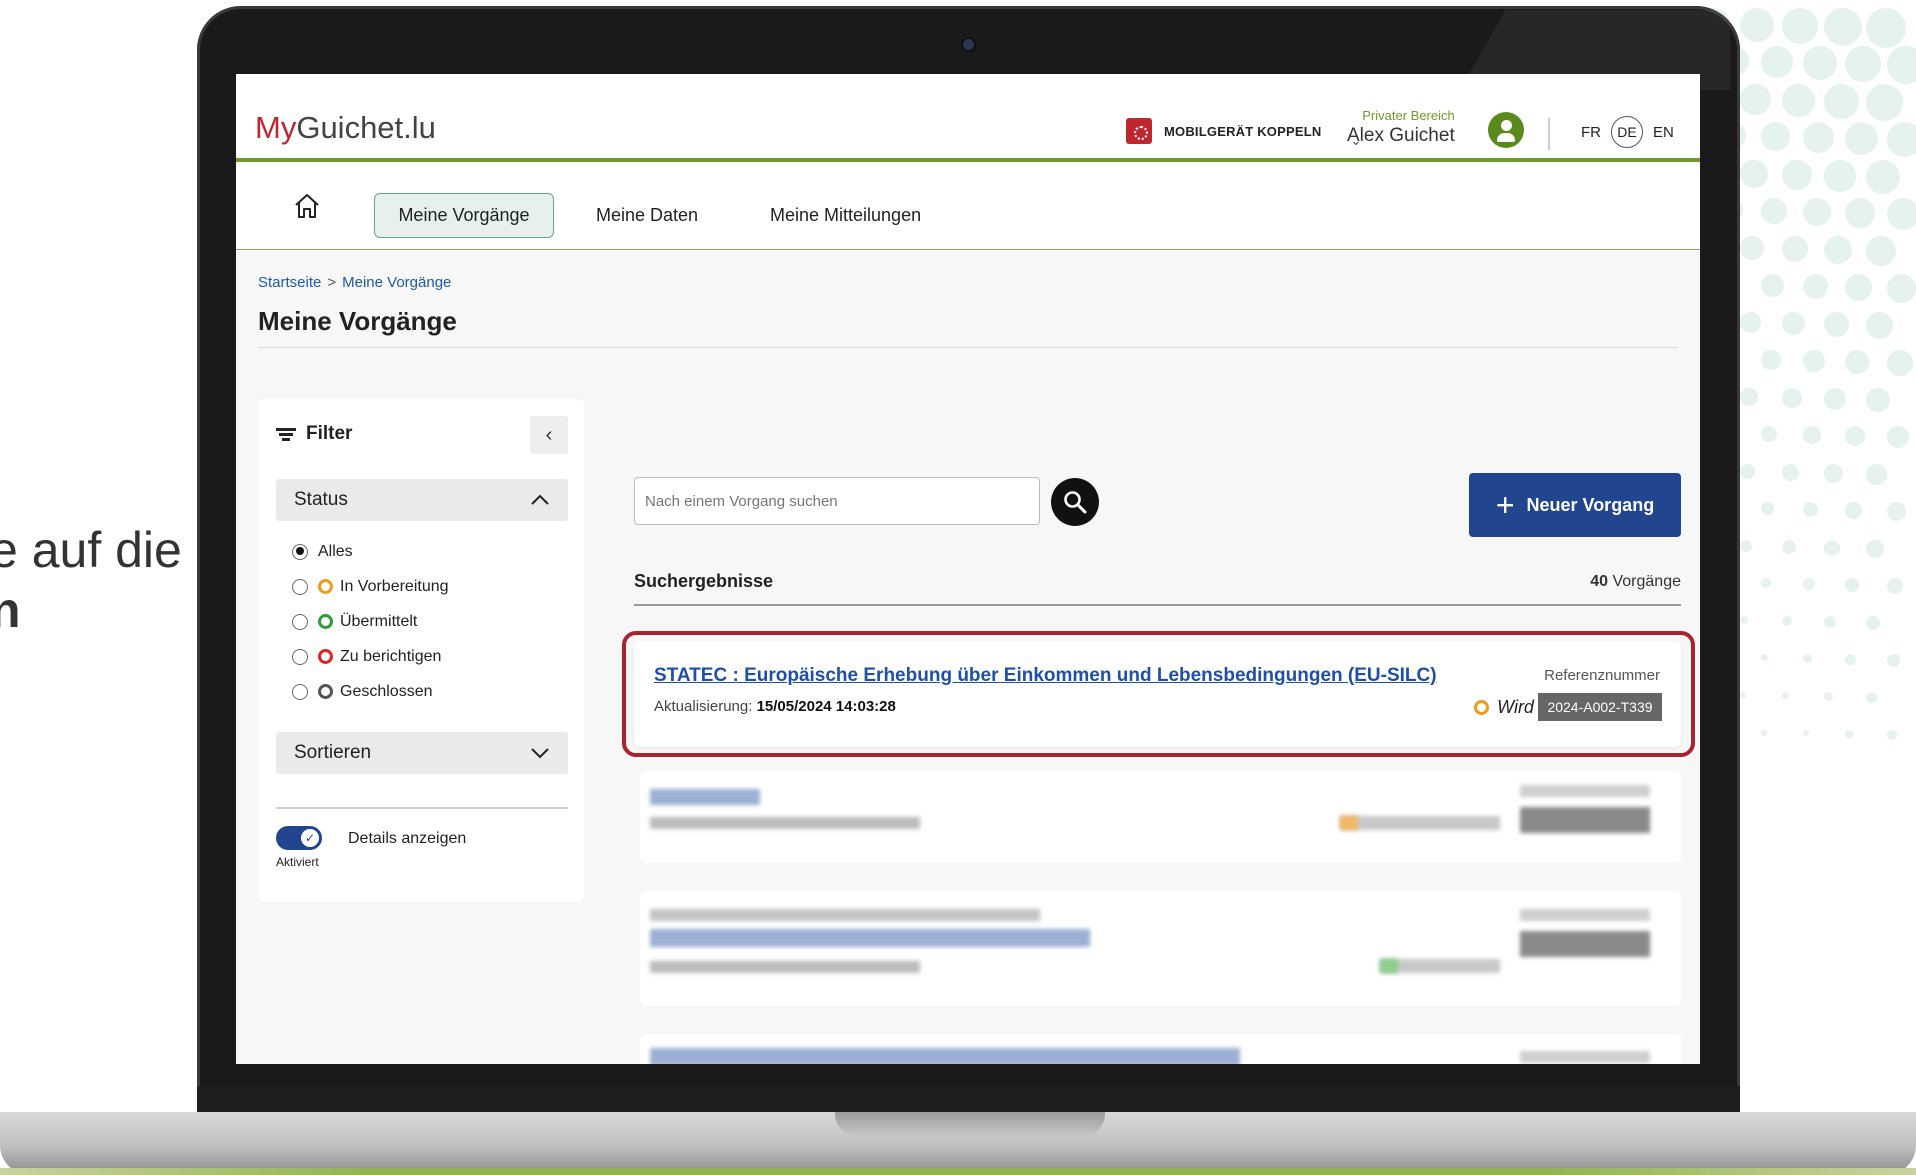  Describe the element at coordinates (837, 501) in the screenshot. I see `search-input` at that location.